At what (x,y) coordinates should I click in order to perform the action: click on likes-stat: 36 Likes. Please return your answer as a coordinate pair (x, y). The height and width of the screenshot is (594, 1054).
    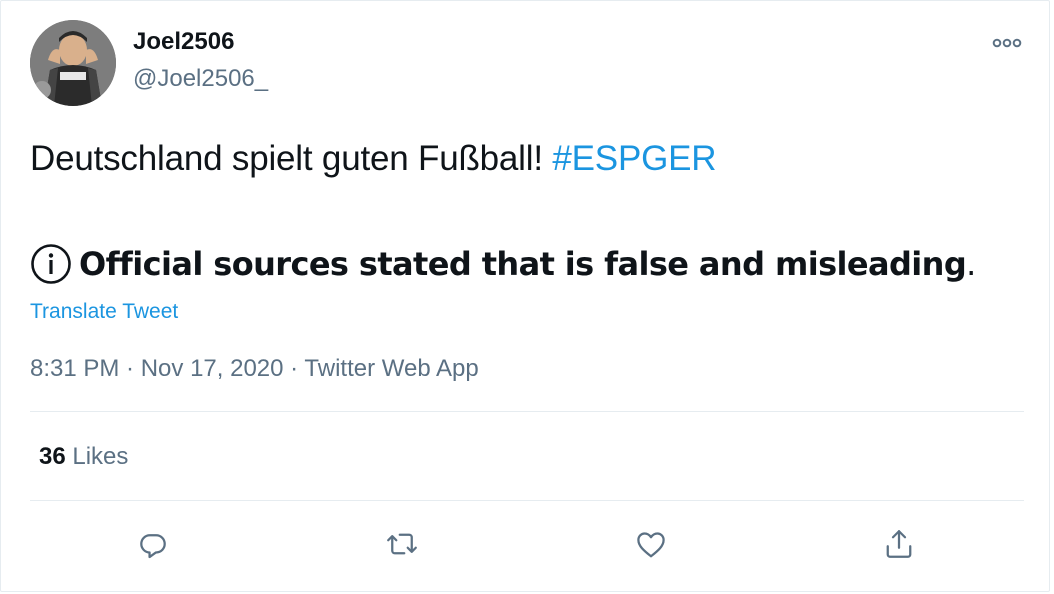
    Looking at the image, I should click on (83, 457).